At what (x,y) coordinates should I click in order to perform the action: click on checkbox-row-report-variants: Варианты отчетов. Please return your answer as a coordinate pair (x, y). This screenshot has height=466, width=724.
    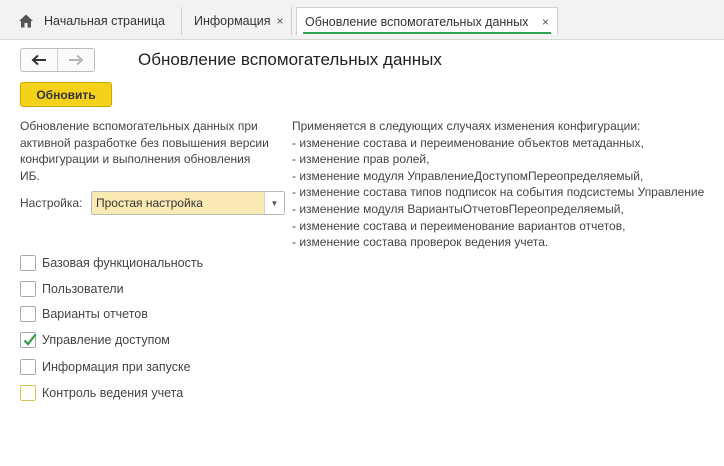
    Looking at the image, I should click on (84, 314).